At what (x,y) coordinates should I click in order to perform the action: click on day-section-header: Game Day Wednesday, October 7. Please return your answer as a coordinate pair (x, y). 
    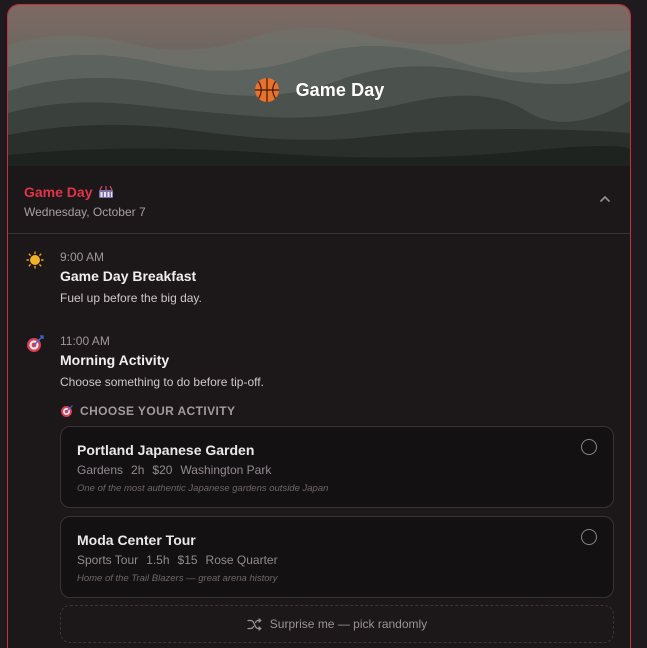
    Looking at the image, I should click on (319, 200).